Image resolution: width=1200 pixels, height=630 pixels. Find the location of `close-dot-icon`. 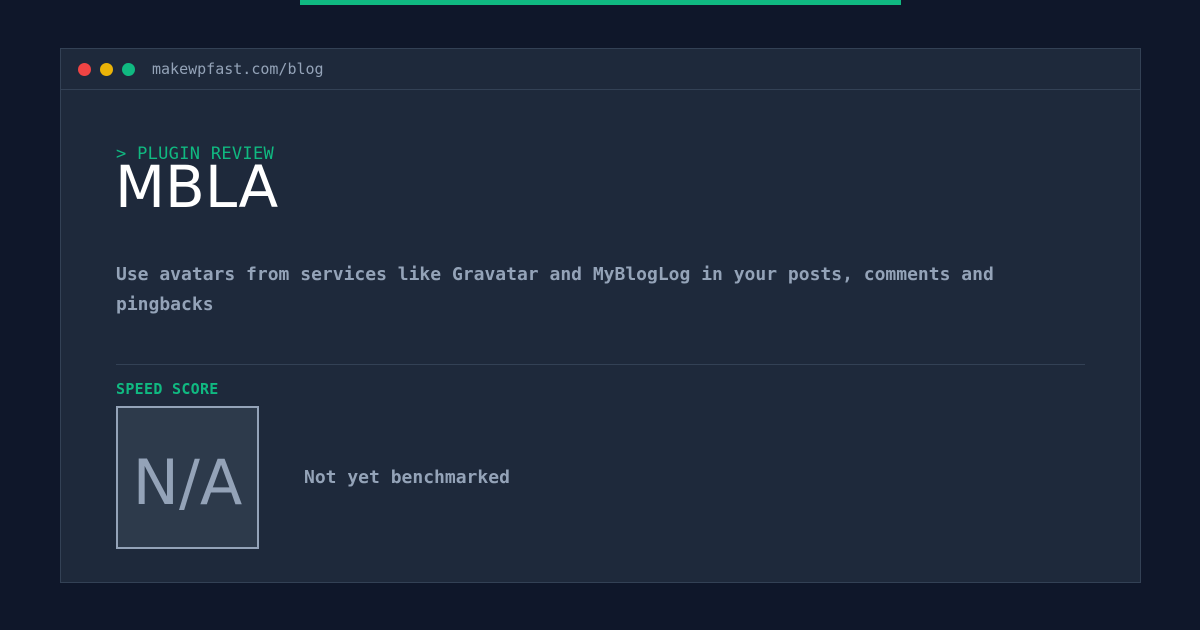

close-dot-icon is located at coordinates (84, 69).